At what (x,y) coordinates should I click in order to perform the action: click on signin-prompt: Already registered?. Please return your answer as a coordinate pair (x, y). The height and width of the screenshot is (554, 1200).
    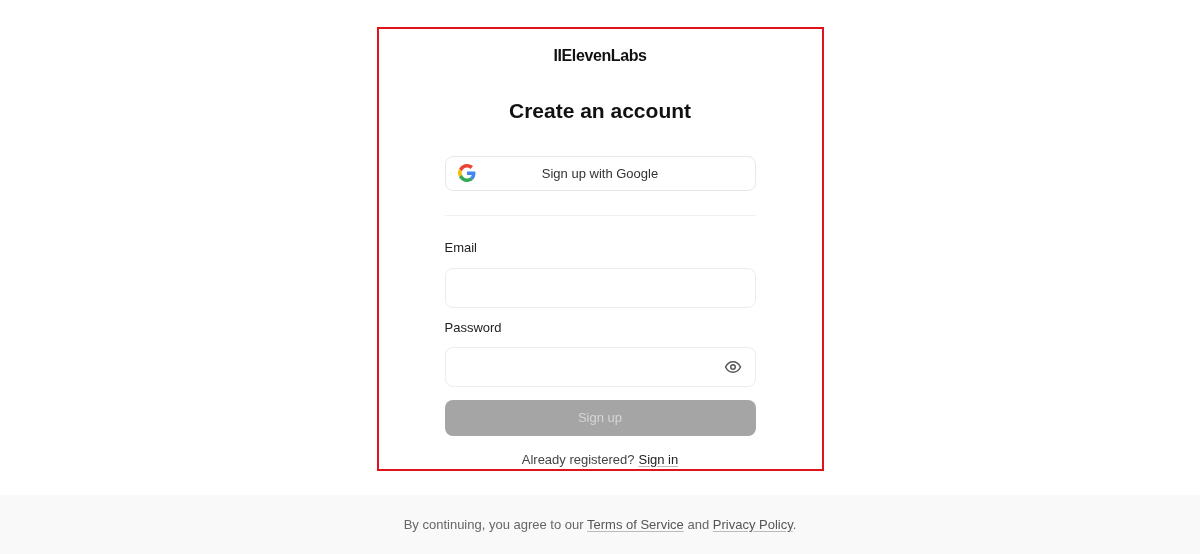
    Looking at the image, I should click on (578, 459).